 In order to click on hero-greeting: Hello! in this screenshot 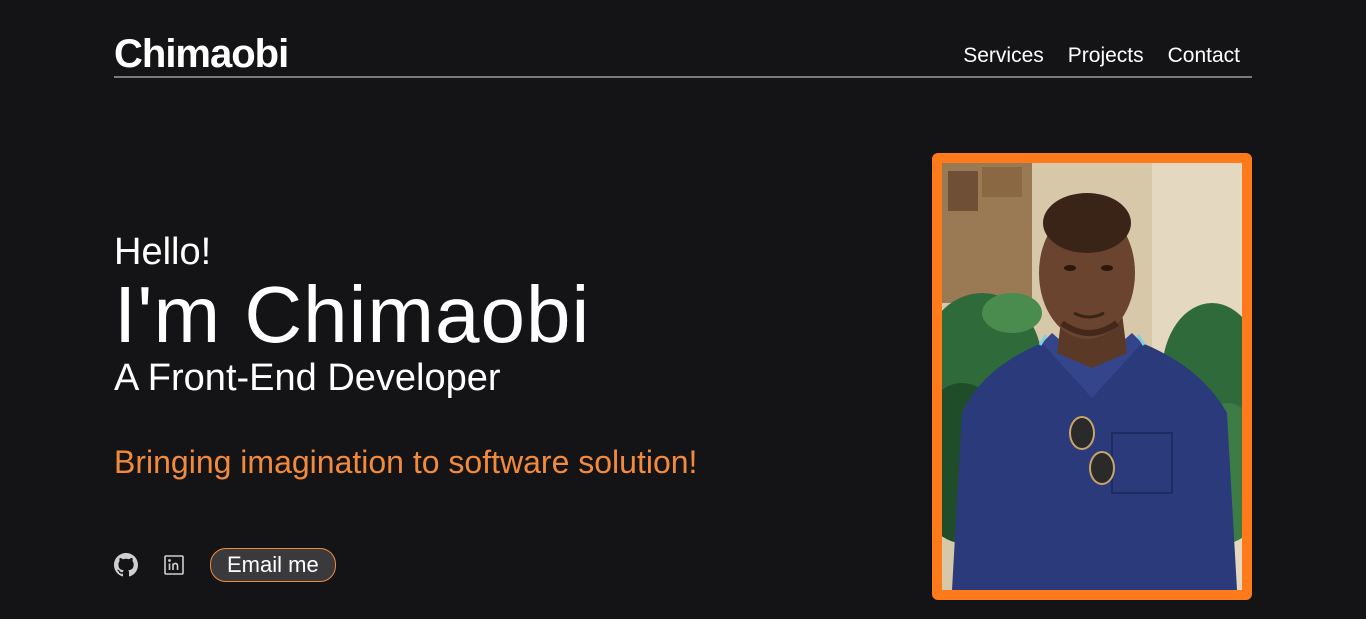, I will do `click(163, 252)`.